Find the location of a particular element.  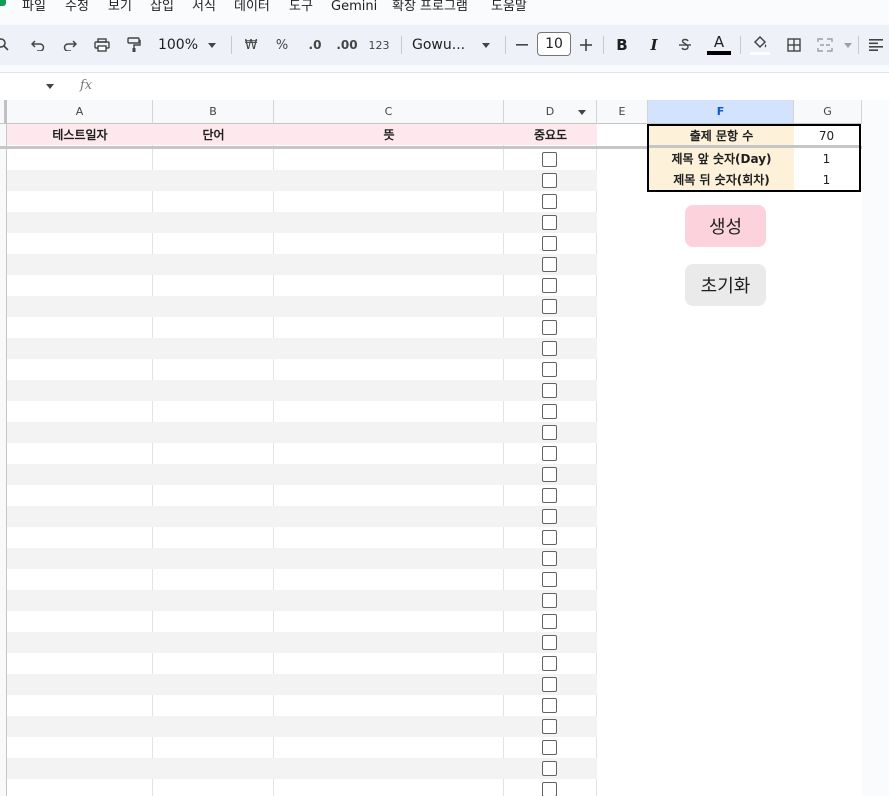

zoom-select: 100% is located at coordinates (178, 45).